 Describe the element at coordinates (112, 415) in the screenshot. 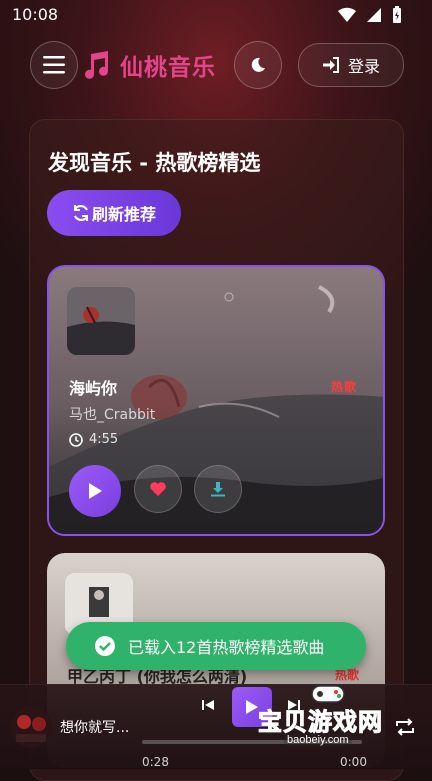

I see `song-artist: 马也_Crabbit` at that location.